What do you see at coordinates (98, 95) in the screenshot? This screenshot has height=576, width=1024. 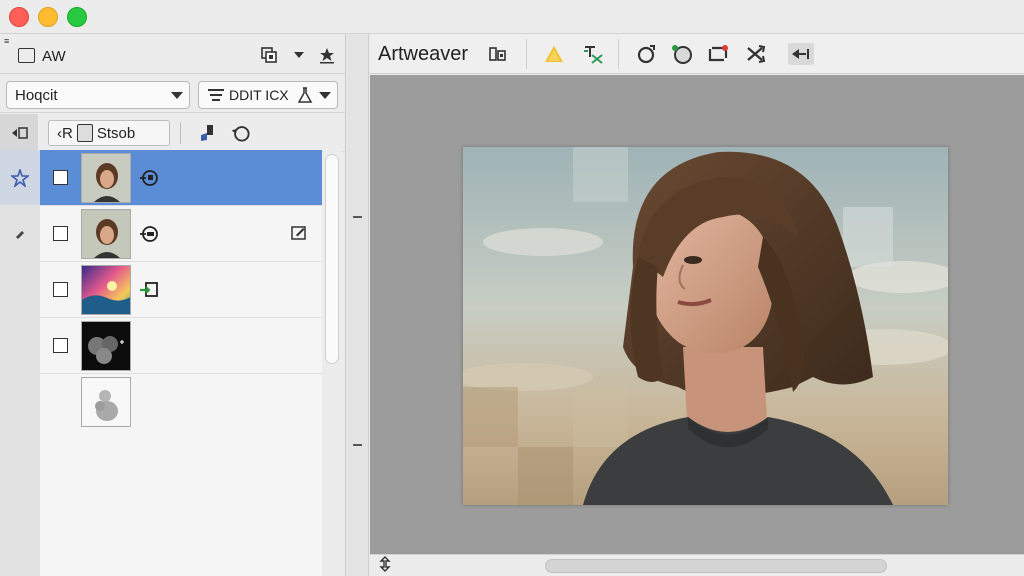 I see `blend-mode-select: Hoqcit` at bounding box center [98, 95].